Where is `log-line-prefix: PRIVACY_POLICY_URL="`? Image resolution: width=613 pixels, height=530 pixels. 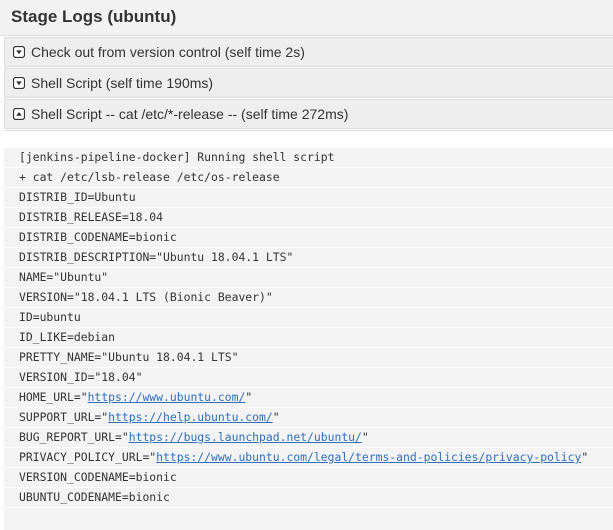
log-line-prefix: PRIVACY_POLICY_URL=" is located at coordinates (88, 457).